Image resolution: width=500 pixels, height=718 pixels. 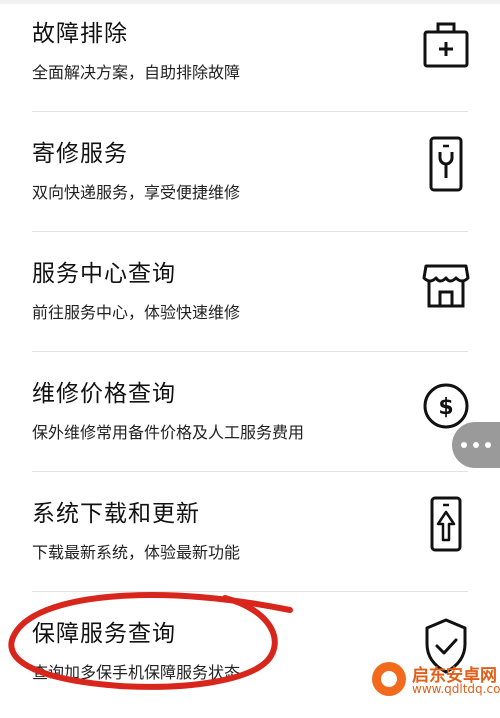 I want to click on item-subtitle: 查询加多保手机保障服务状态, so click(x=136, y=672).